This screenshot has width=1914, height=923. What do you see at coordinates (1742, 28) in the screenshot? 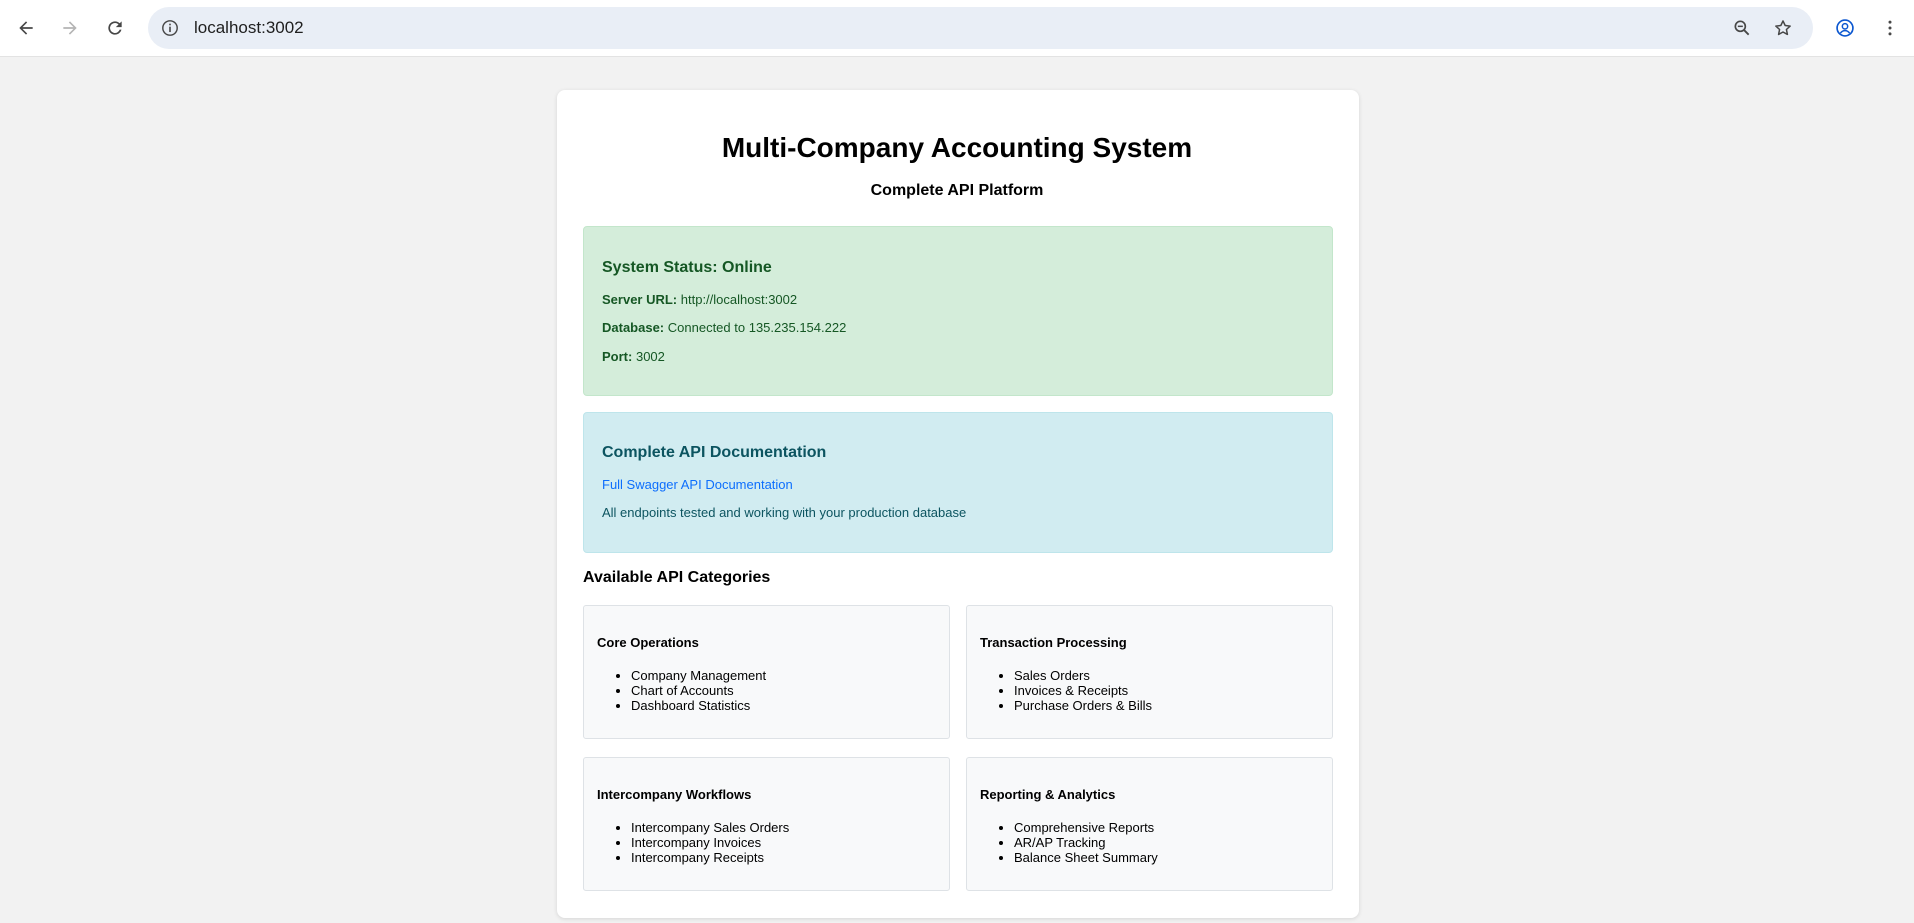
I see `zoom-icon` at bounding box center [1742, 28].